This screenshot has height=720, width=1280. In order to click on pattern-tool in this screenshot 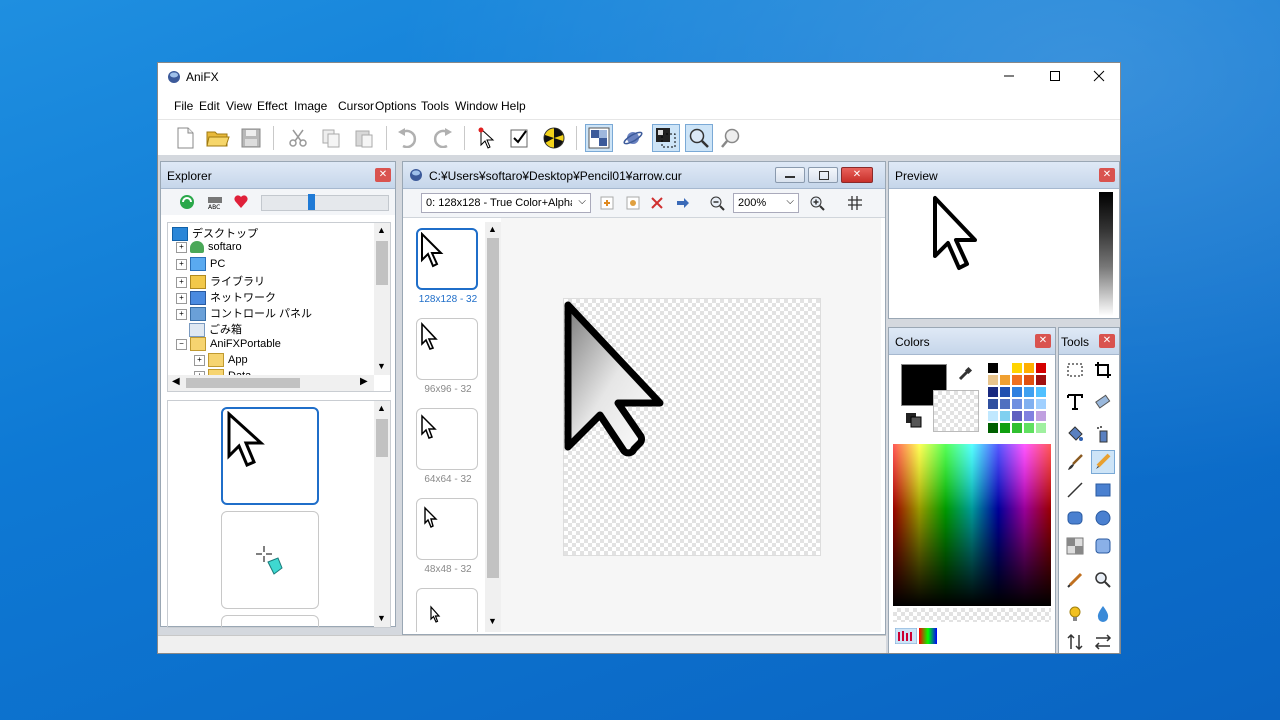, I will do `click(1075, 546)`.